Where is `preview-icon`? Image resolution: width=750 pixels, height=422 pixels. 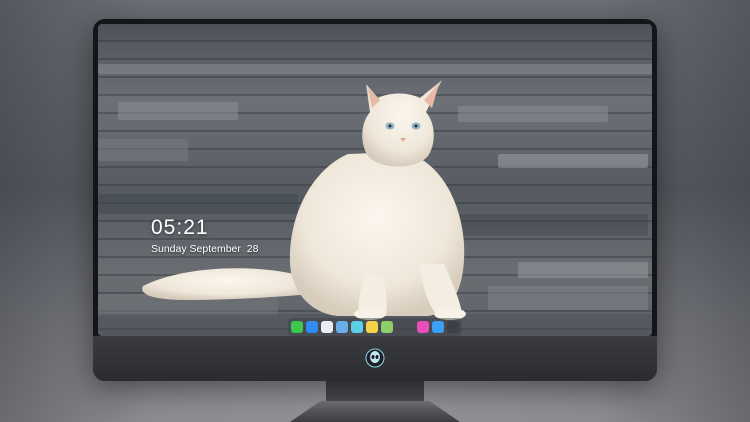 preview-icon is located at coordinates (342, 327).